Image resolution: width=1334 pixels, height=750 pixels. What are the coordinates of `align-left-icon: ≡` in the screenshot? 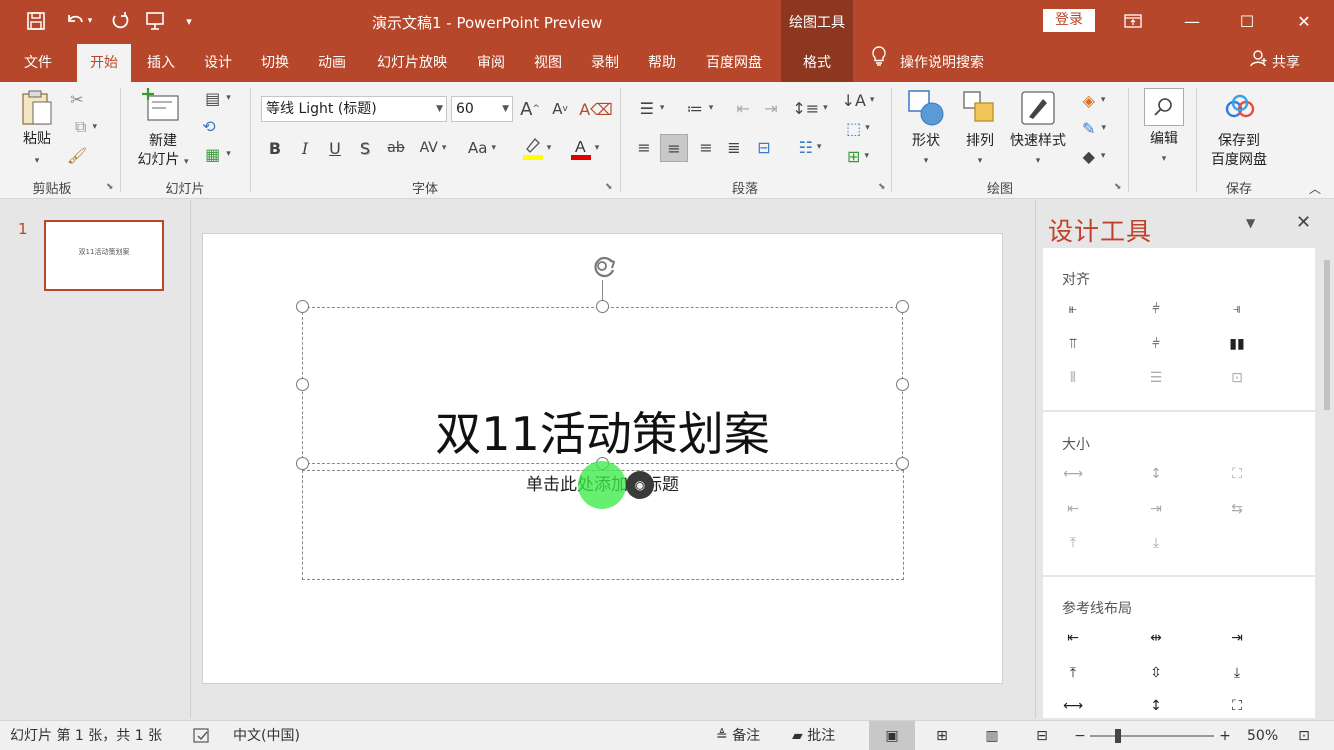 It's located at (644, 147).